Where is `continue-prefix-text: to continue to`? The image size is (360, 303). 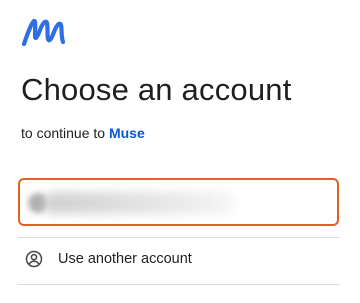 continue-prefix-text: to continue to is located at coordinates (63, 133).